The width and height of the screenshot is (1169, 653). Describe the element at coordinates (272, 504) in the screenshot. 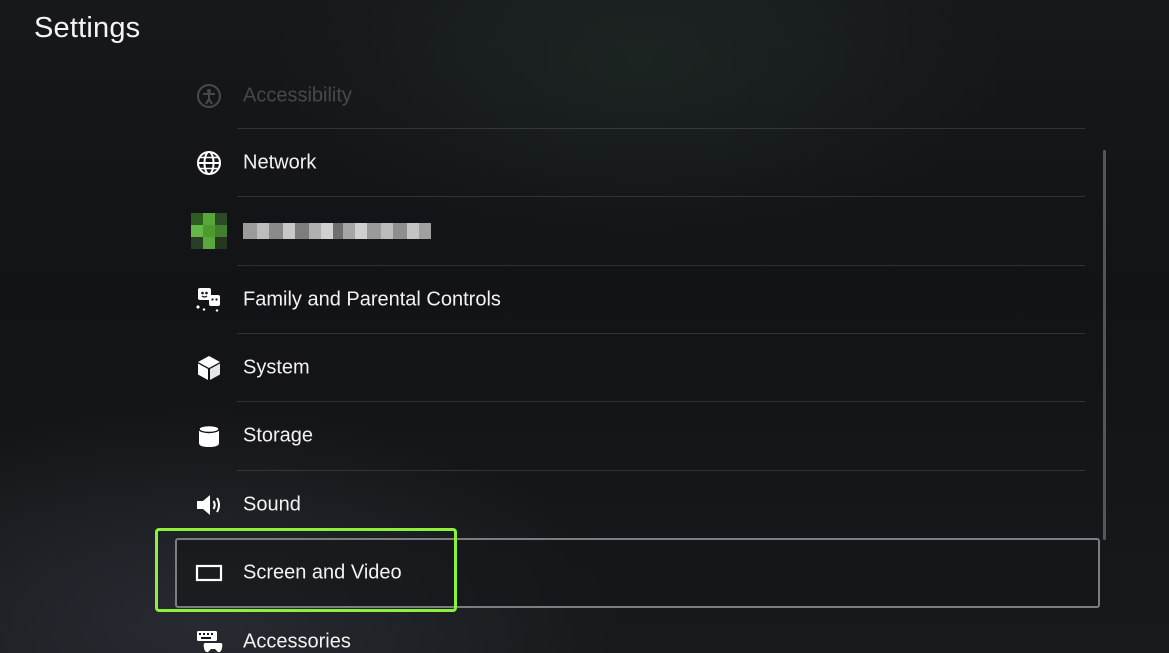

I see `menu-item-label: Sound` at that location.